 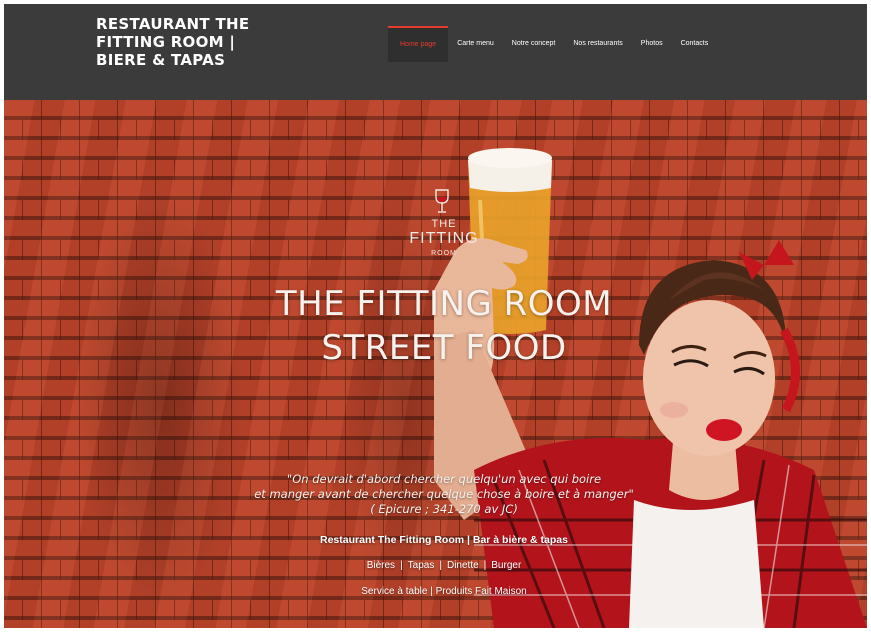 What do you see at coordinates (418, 44) in the screenshot?
I see `nav-item-home: Home page` at bounding box center [418, 44].